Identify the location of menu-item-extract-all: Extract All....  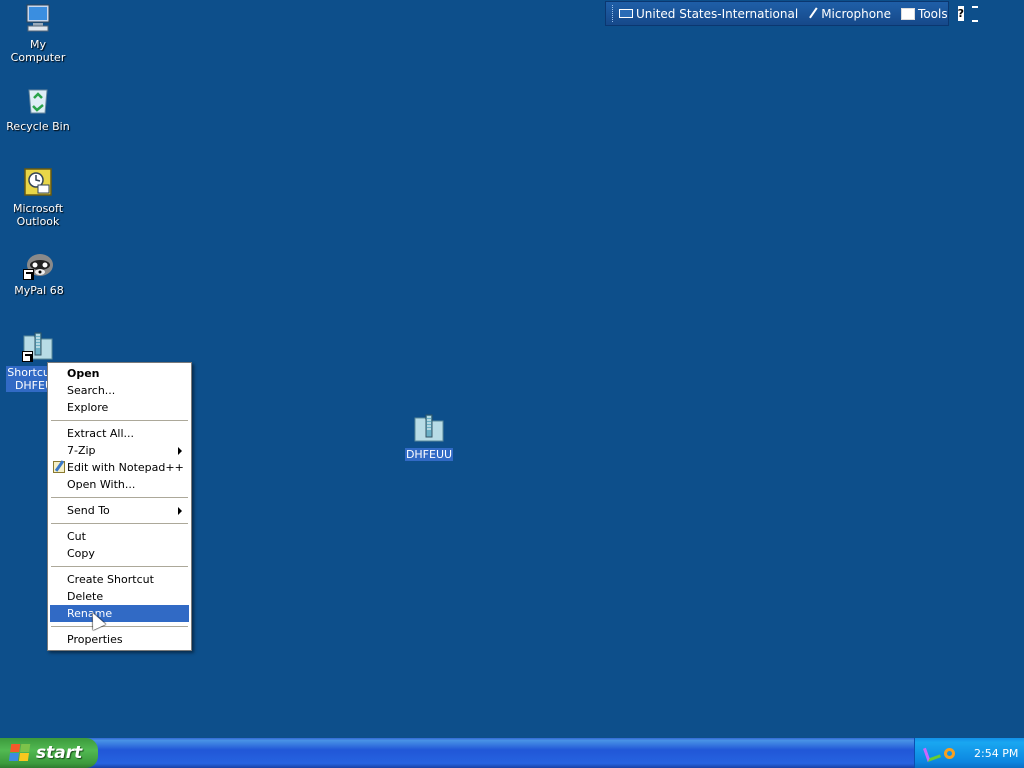
(119, 433).